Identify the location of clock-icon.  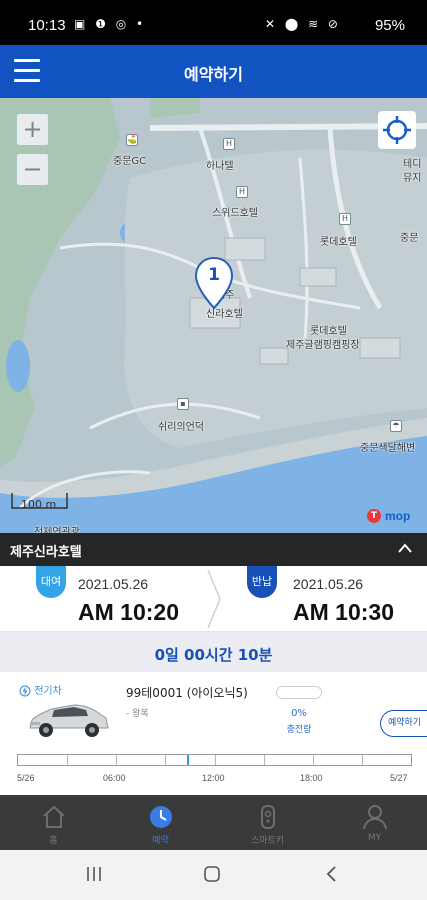
(161, 817).